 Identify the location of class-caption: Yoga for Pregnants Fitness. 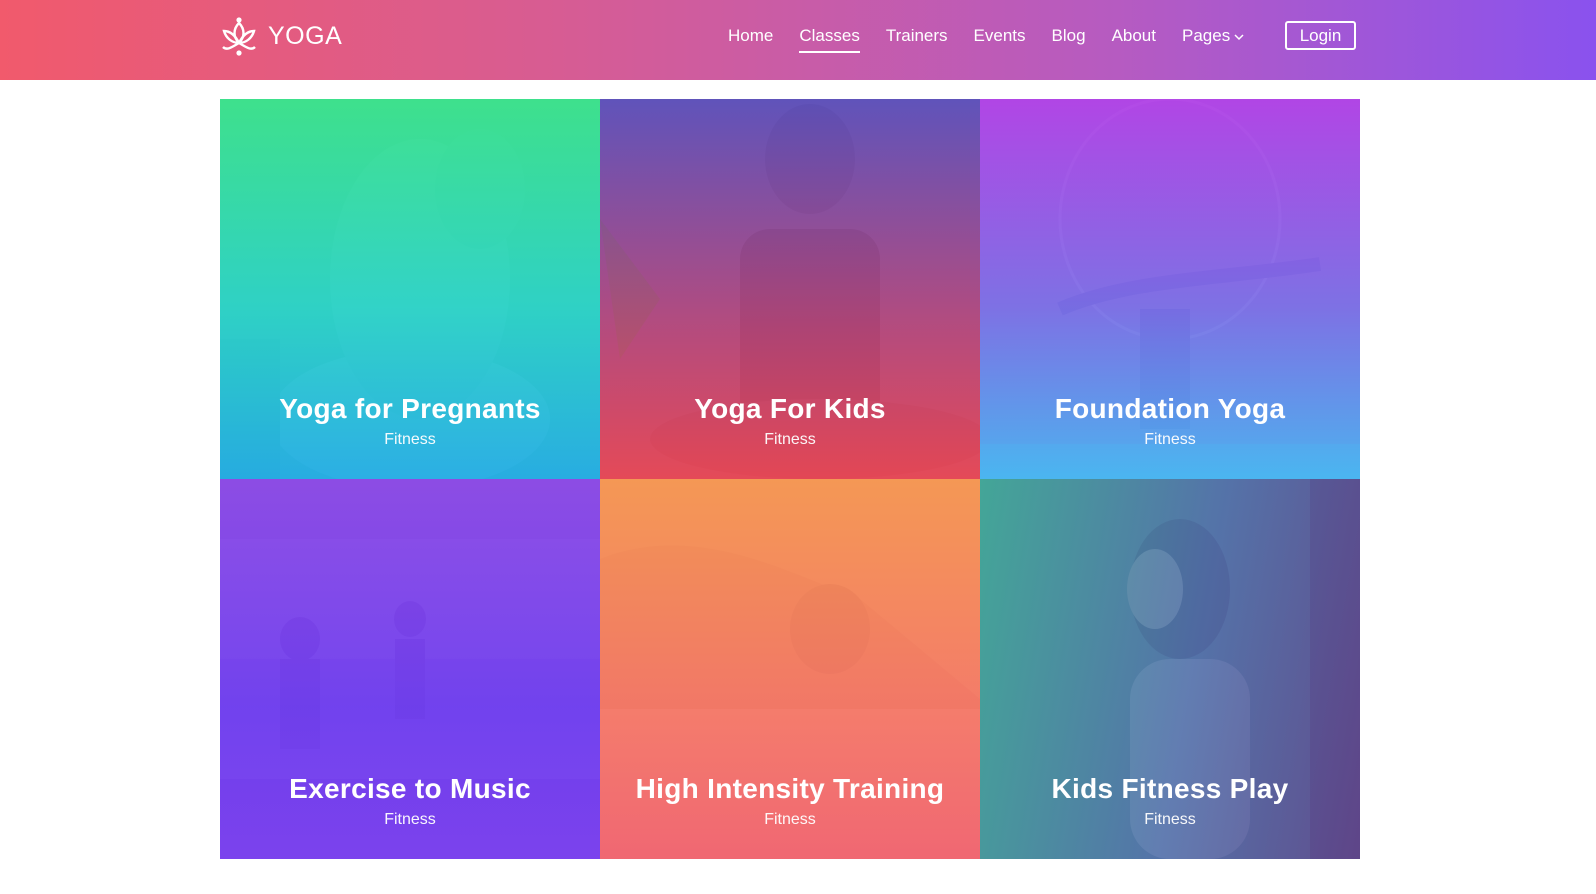
(410, 420).